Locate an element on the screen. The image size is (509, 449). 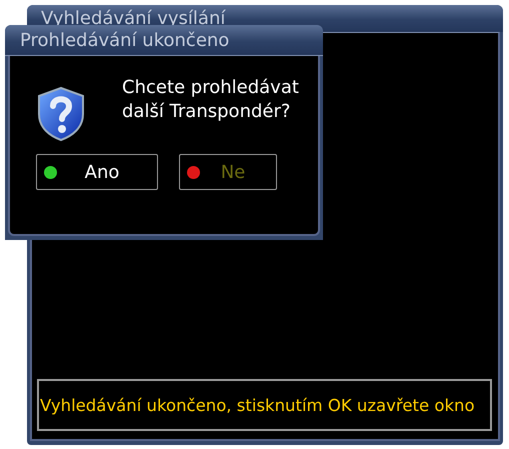
help-shield-icon is located at coordinates (61, 114).